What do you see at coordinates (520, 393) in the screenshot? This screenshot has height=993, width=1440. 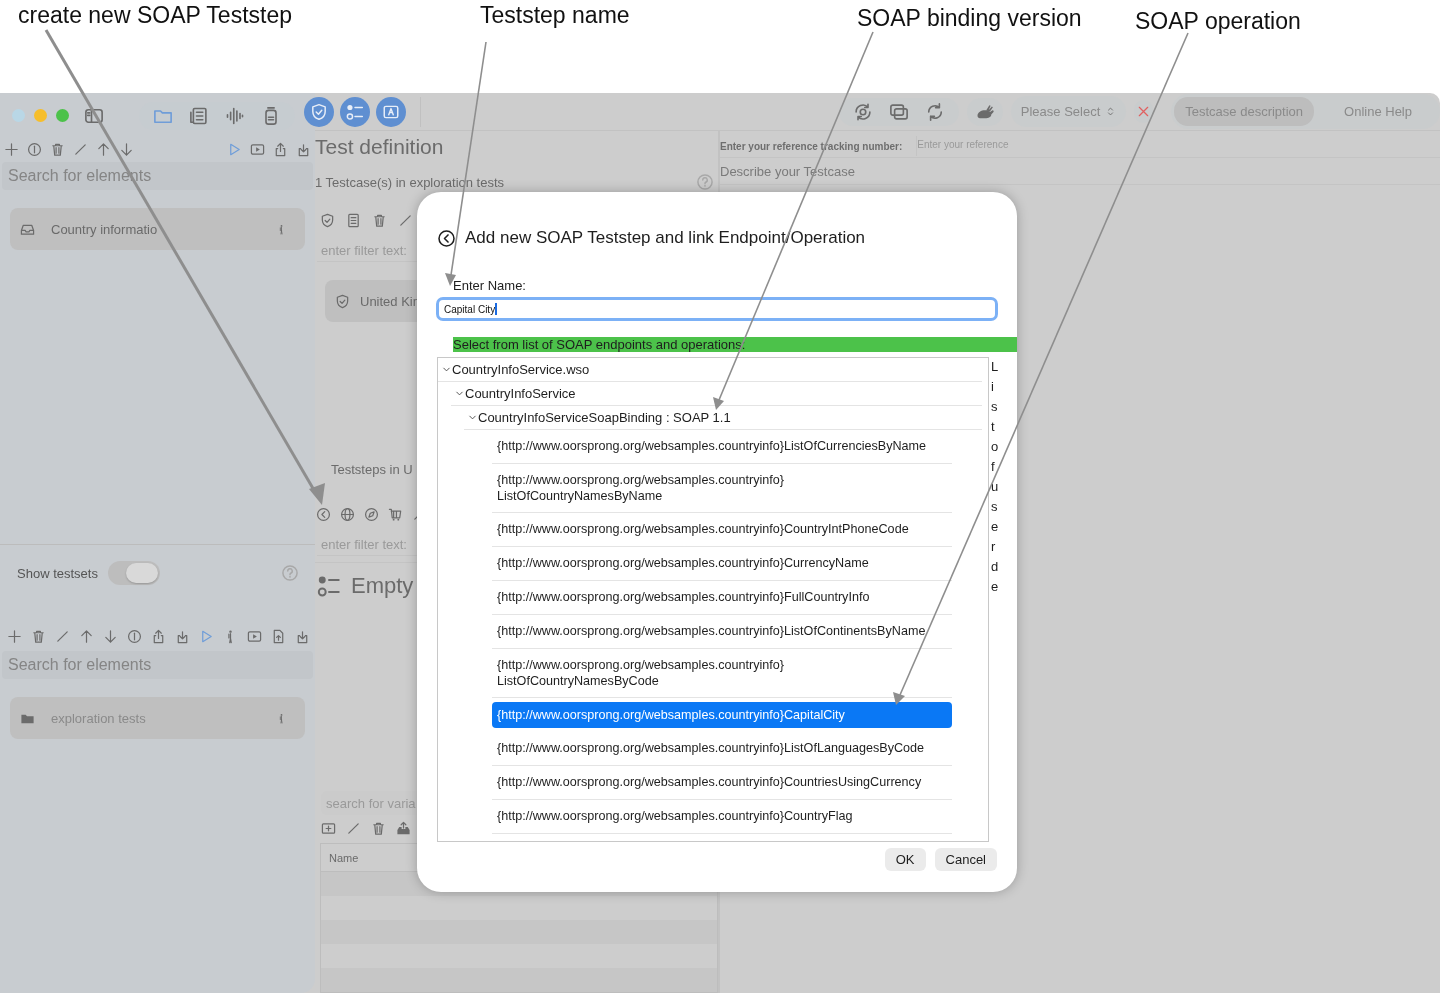 I see `tree-item: CountryInfoService` at bounding box center [520, 393].